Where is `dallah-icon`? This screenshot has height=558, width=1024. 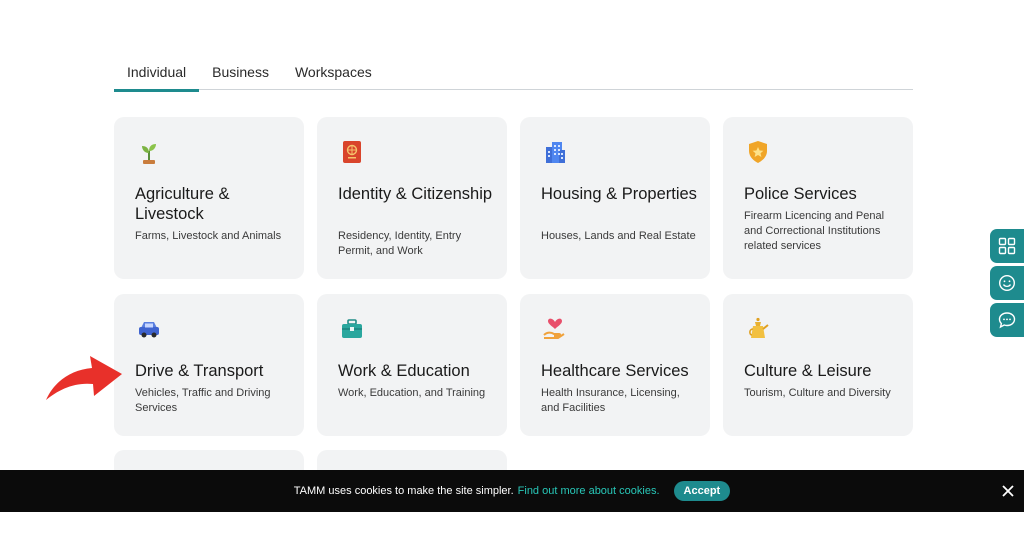
dallah-icon is located at coordinates (759, 327).